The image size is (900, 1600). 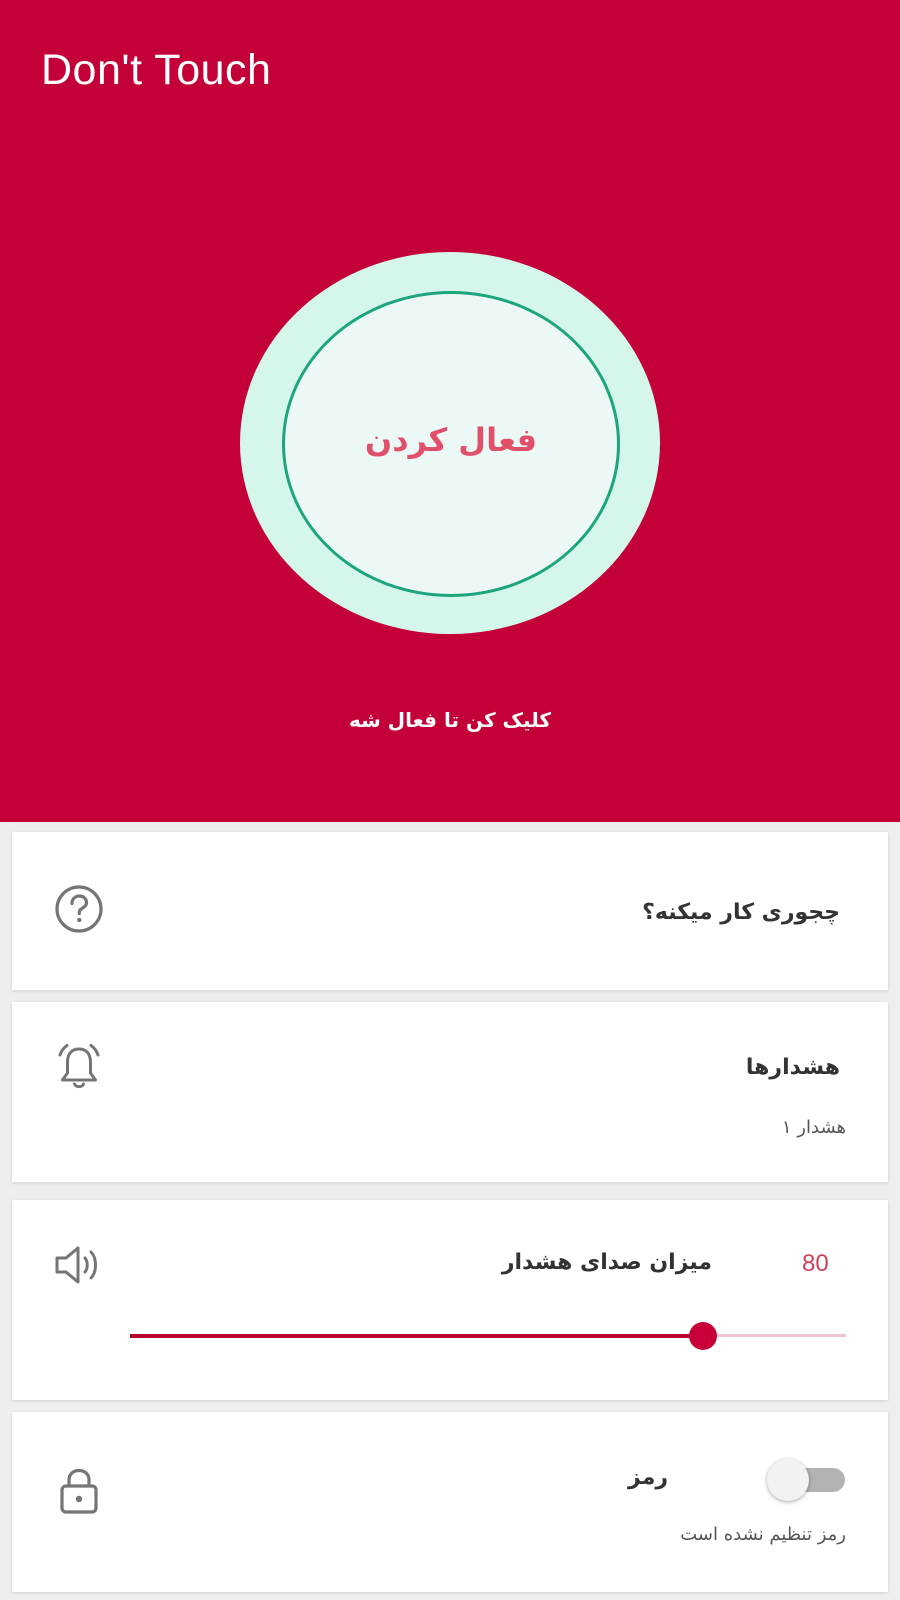 What do you see at coordinates (451, 440) in the screenshot?
I see `activate-label: فعال کردن` at bounding box center [451, 440].